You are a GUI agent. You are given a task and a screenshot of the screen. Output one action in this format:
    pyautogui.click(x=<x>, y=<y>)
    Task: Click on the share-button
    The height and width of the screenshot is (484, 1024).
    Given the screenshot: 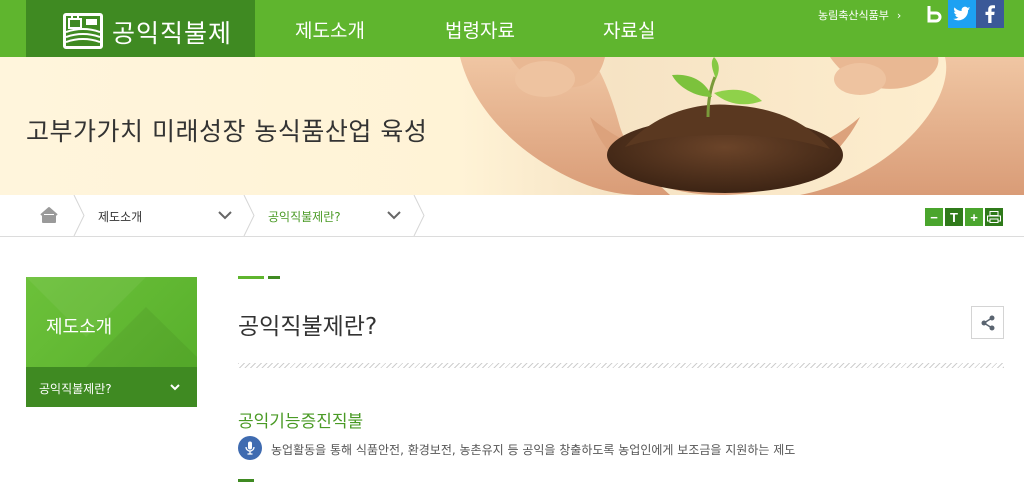 What is the action you would take?
    pyautogui.click(x=987, y=322)
    